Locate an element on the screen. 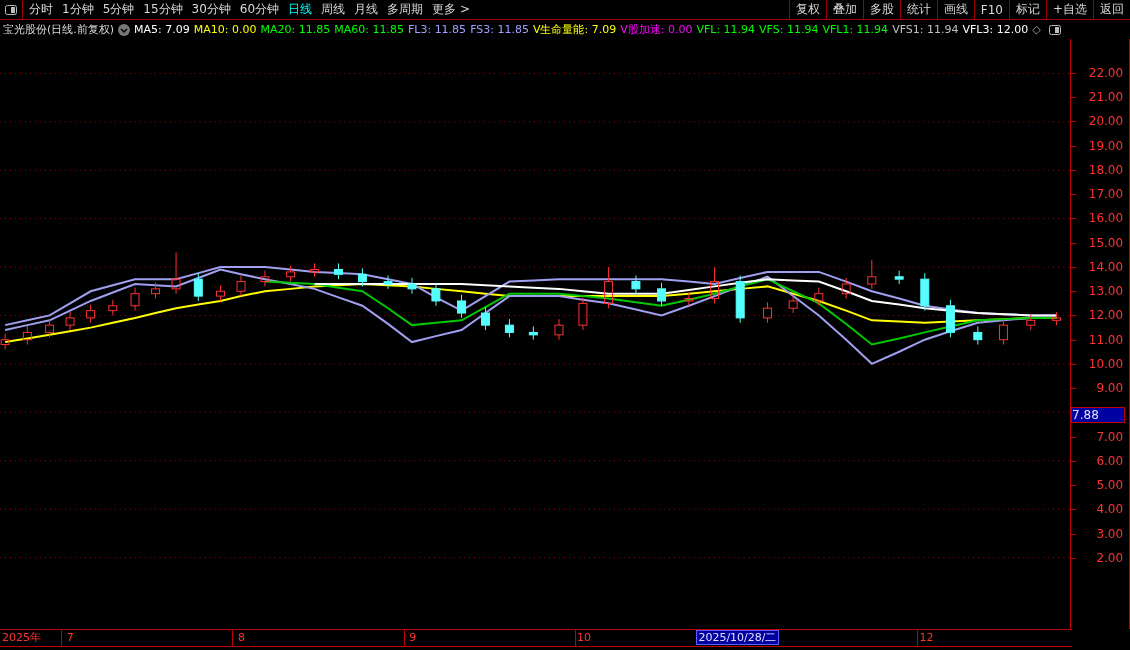 Image resolution: width=1130 pixels, height=650 pixels. diamond-toggle: ◇ is located at coordinates (1036, 29).